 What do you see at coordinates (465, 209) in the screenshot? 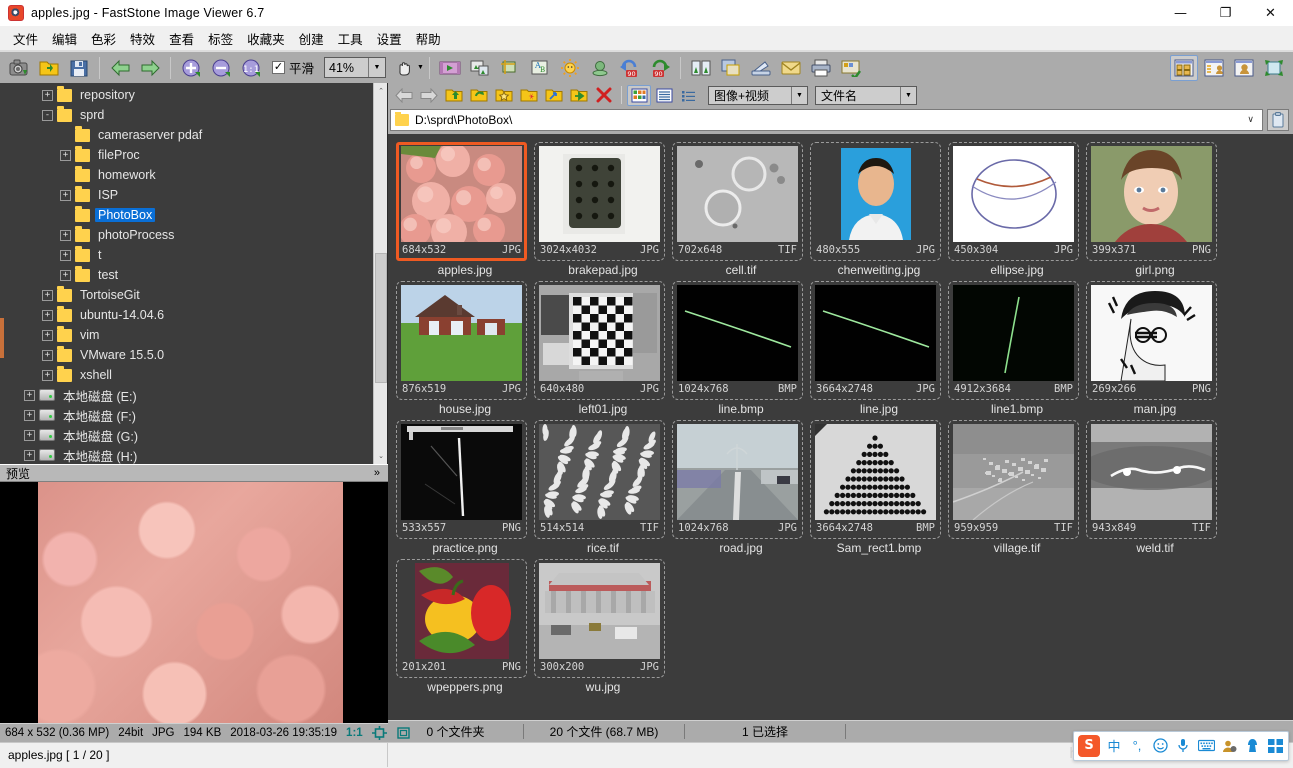
I see `thumbnail-item: 684x532 JPG apples.jpg` at bounding box center [465, 209].